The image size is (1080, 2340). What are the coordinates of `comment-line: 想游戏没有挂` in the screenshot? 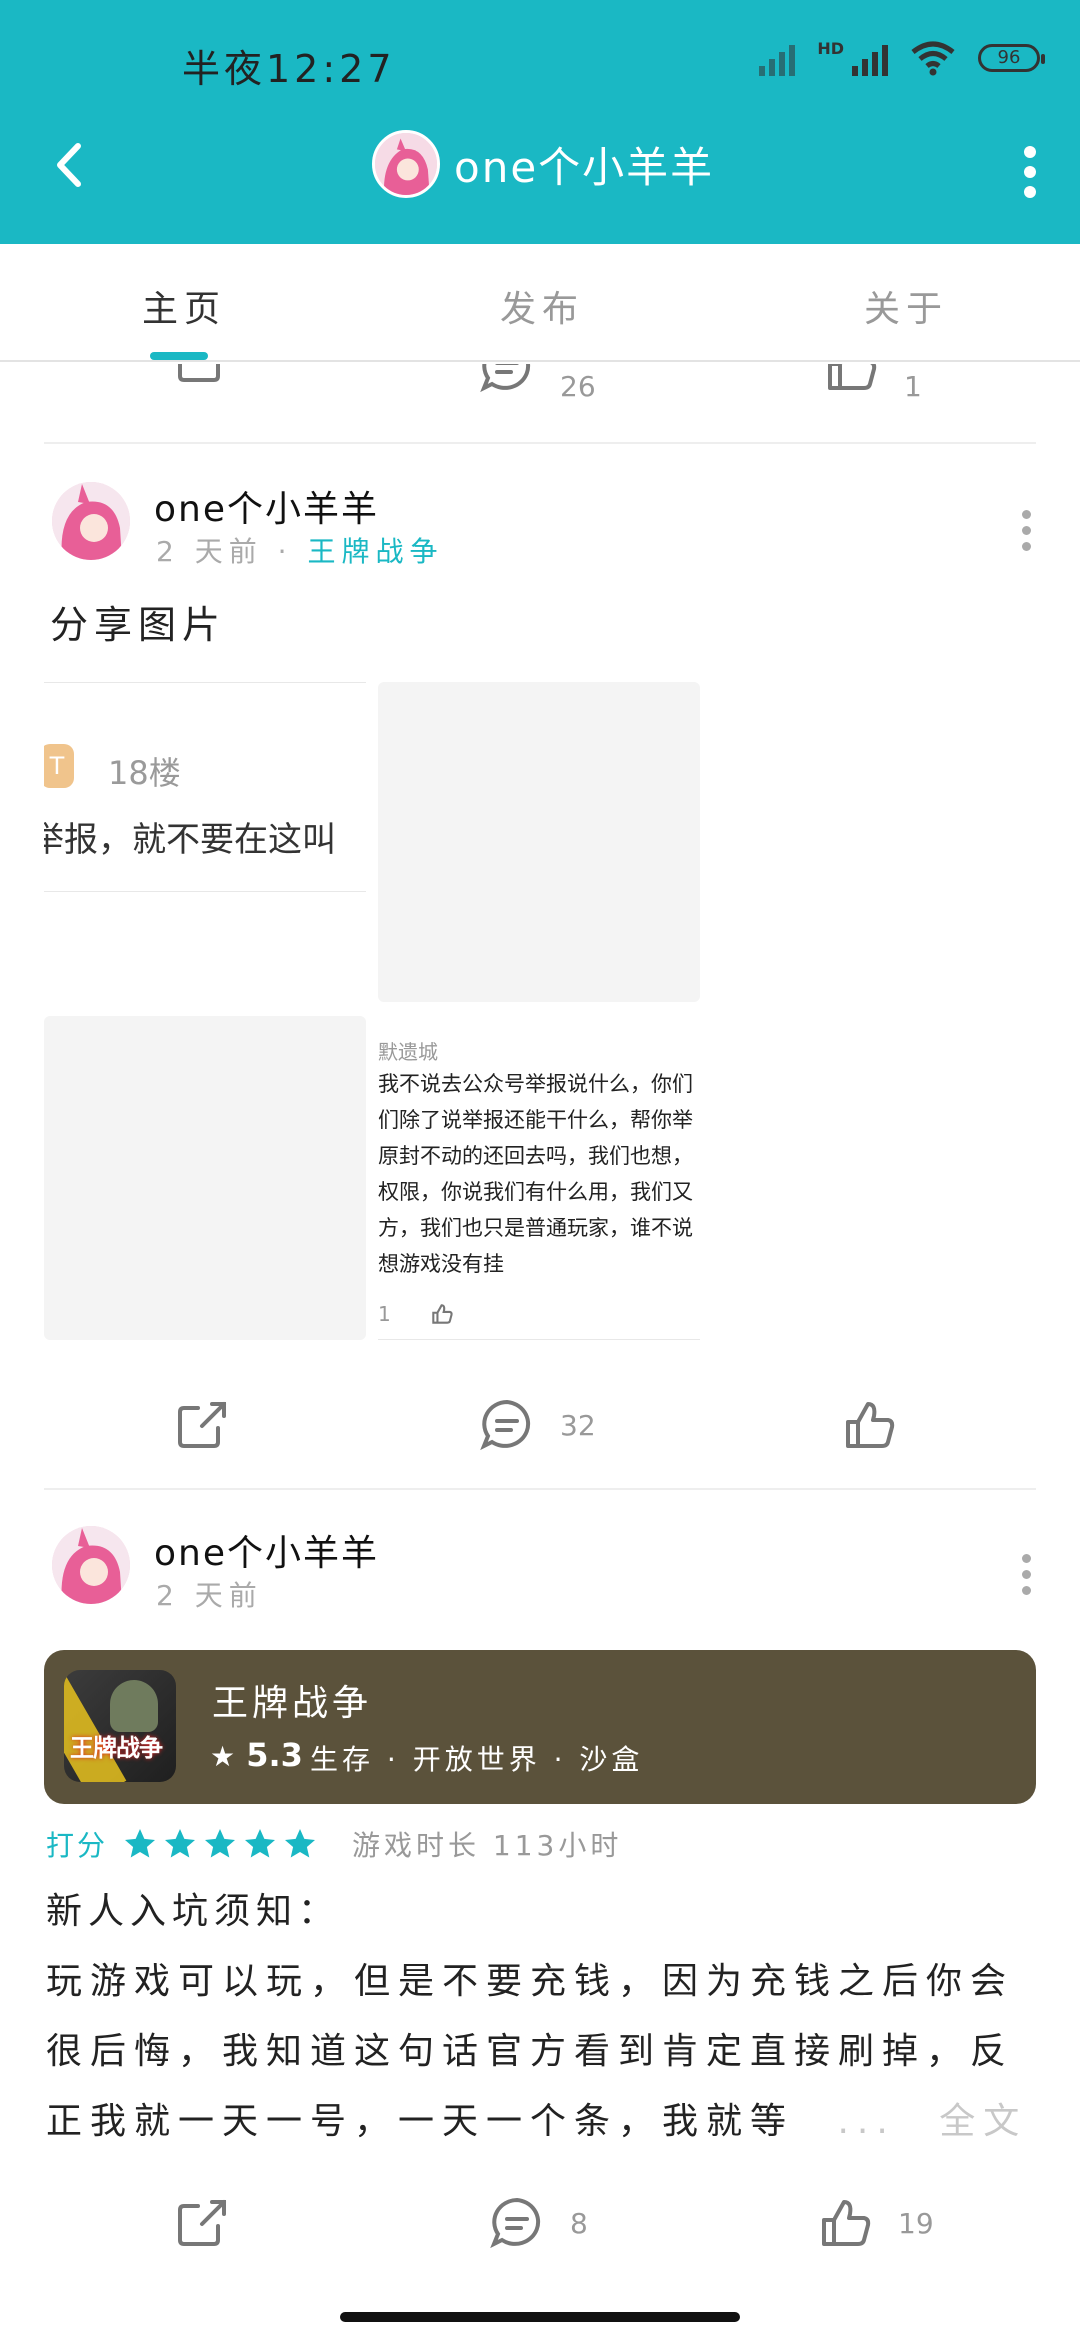 It's located at (441, 1264).